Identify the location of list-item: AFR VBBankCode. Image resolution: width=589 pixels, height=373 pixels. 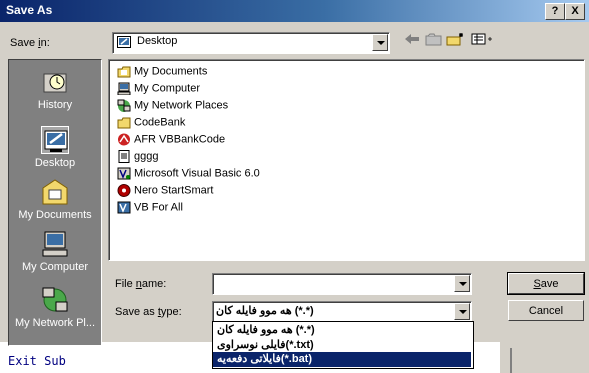
(171, 141).